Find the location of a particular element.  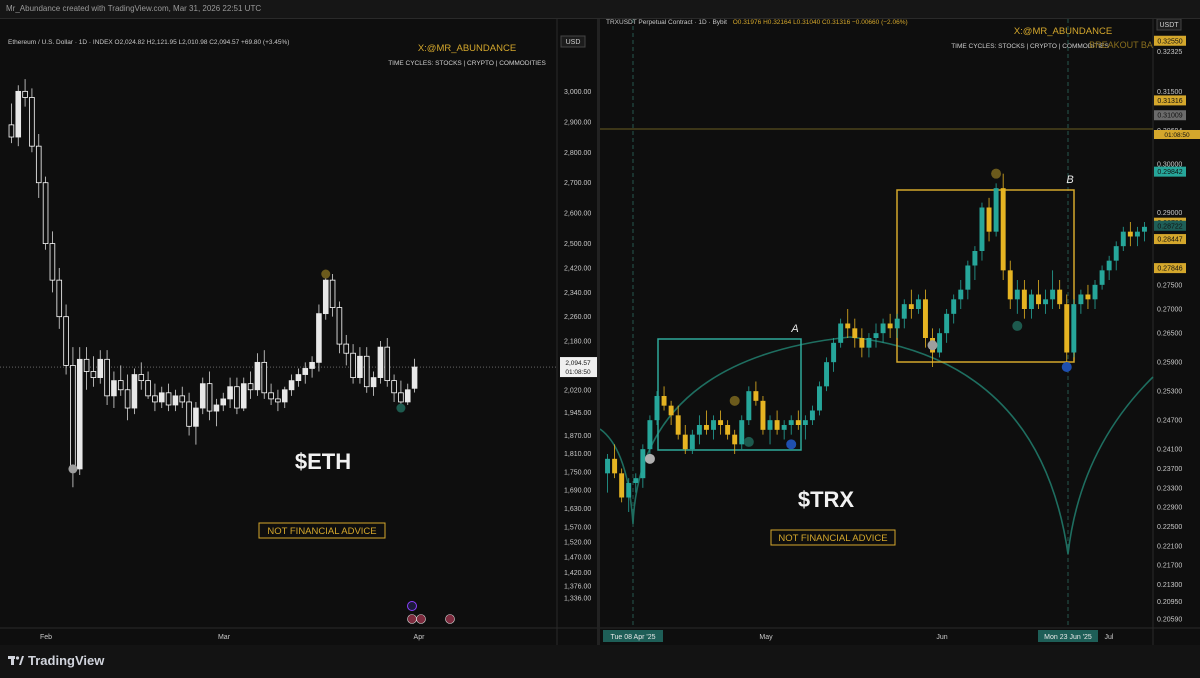

trx-price-tag-value: 0.31009 is located at coordinates (1169, 116).